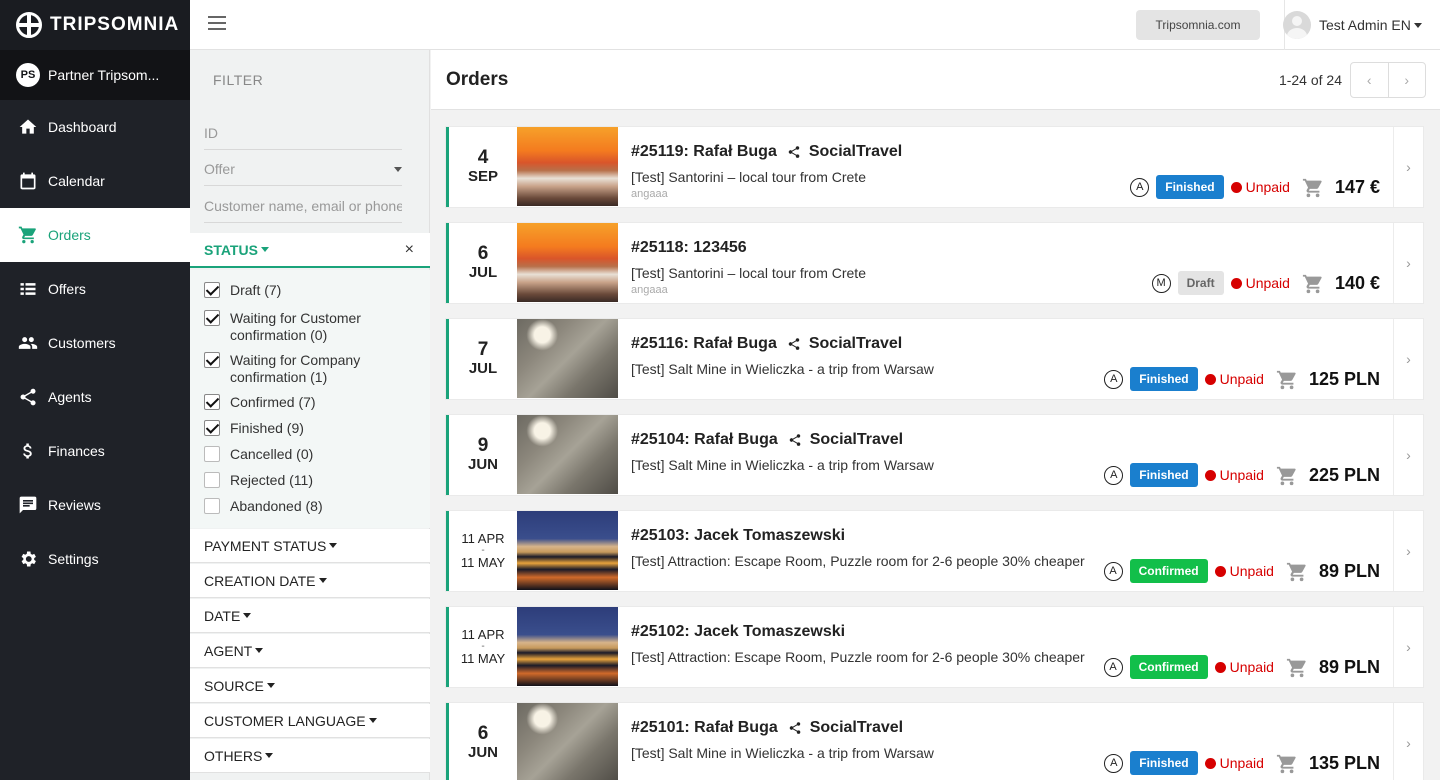  I want to click on id-input: ID, so click(303, 133).